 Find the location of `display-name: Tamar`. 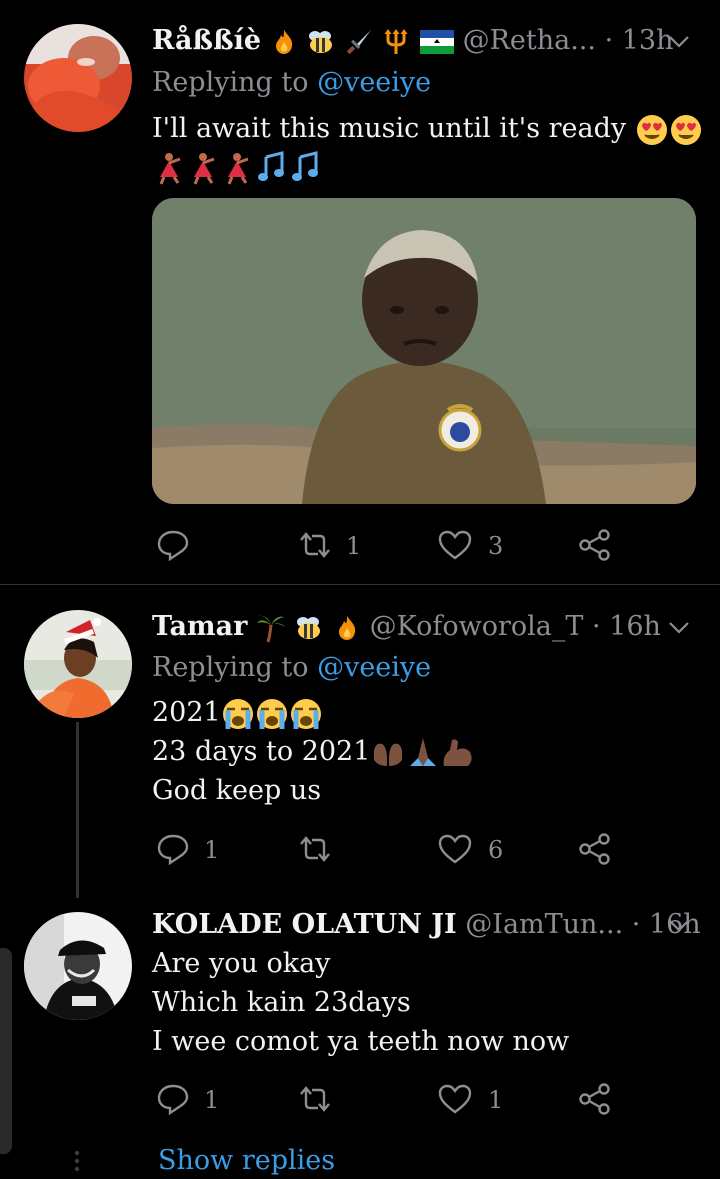

display-name: Tamar is located at coordinates (199, 626).